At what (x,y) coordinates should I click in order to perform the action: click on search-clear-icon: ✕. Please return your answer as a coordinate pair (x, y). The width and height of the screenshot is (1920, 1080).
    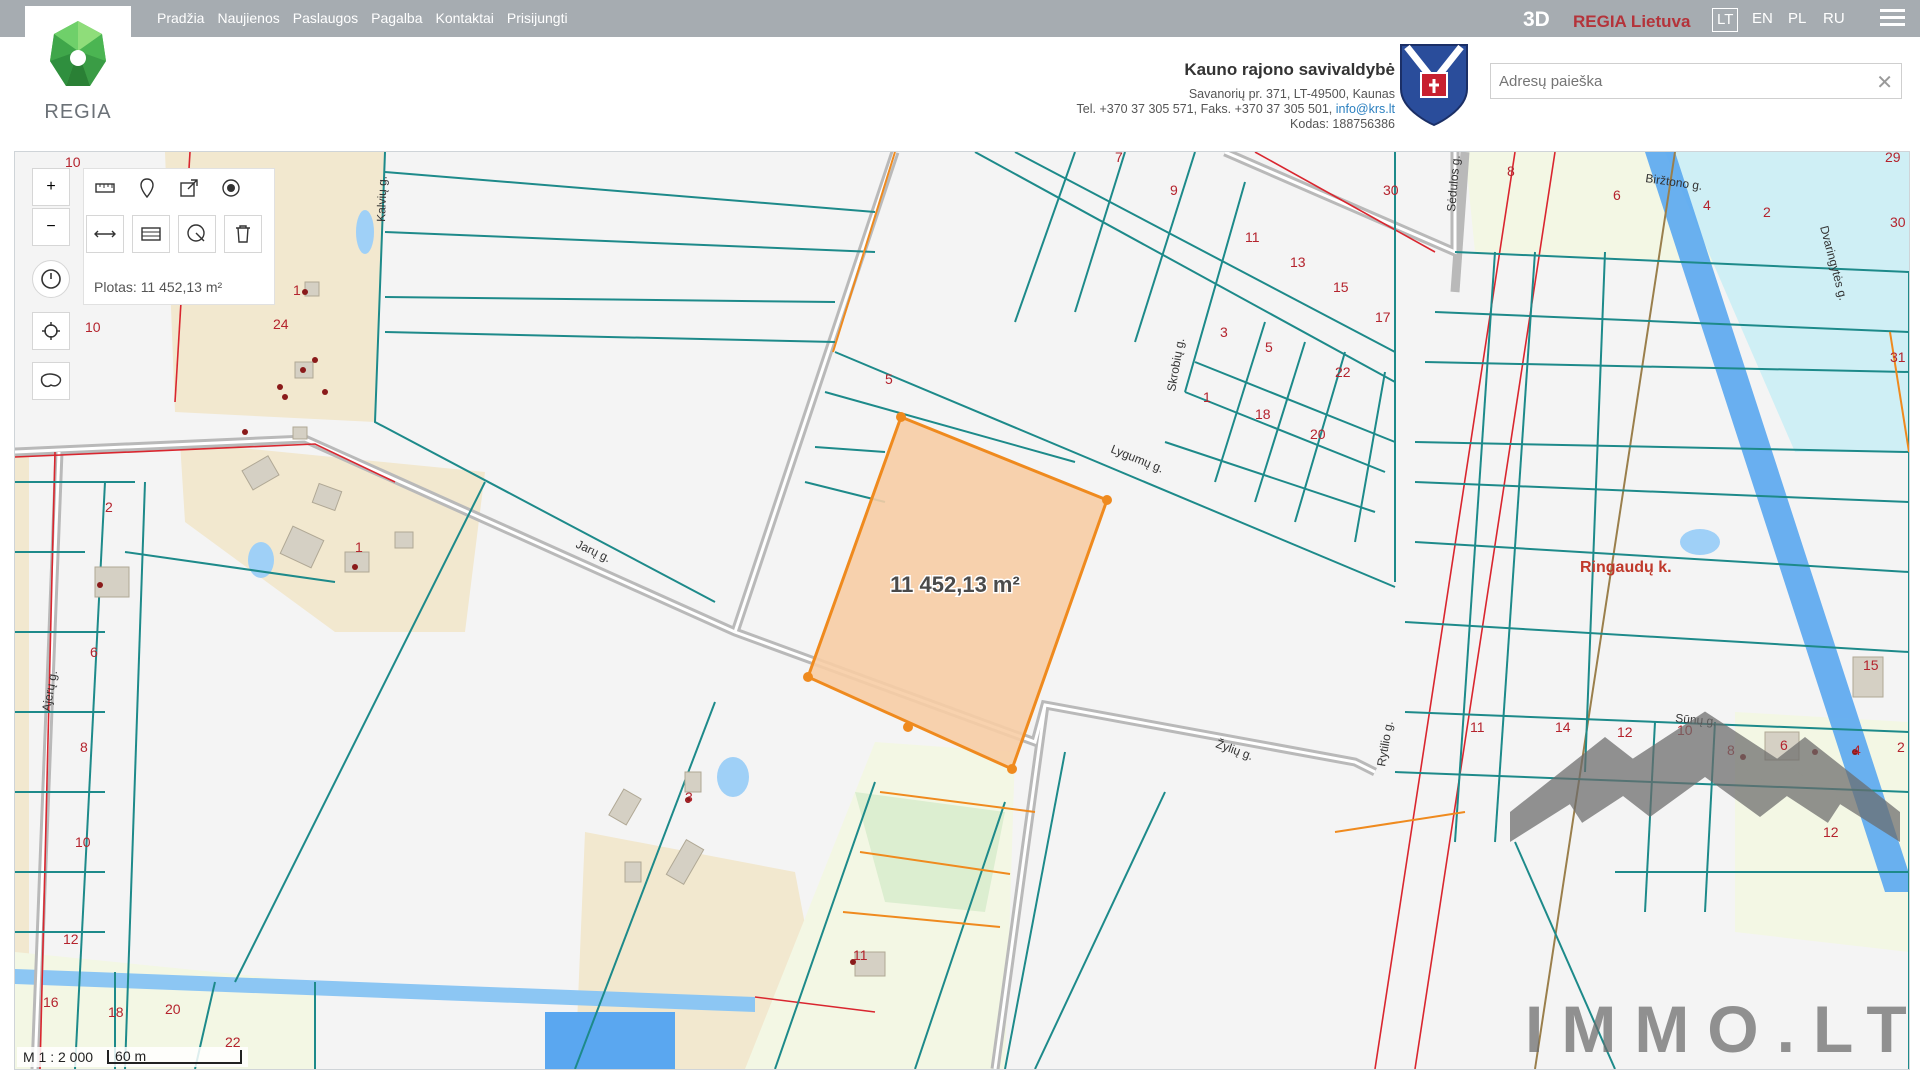
    Looking at the image, I should click on (1884, 82).